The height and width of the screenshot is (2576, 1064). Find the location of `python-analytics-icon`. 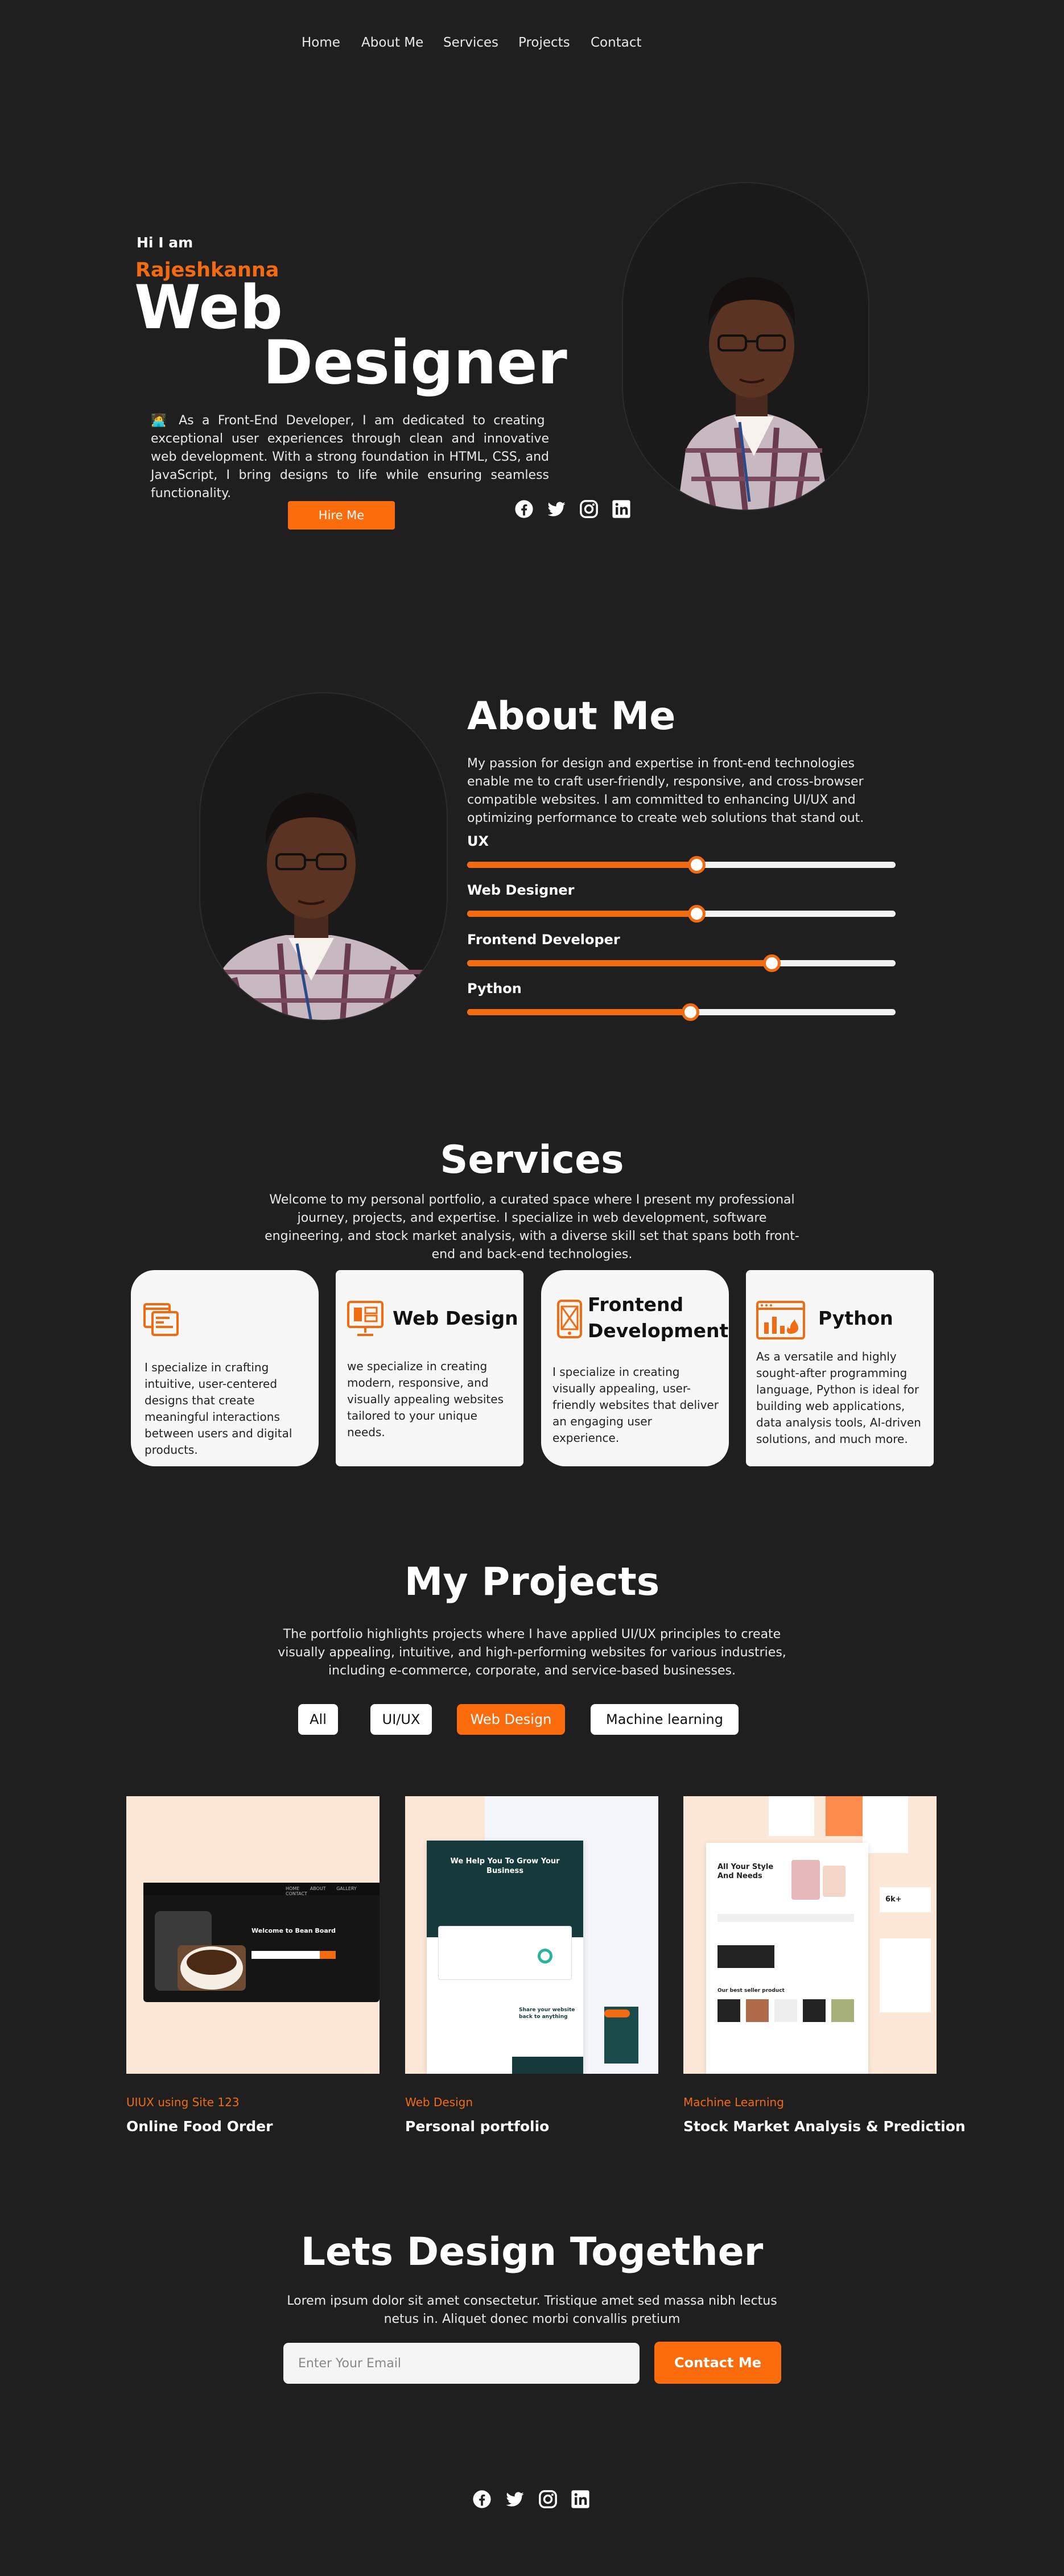

python-analytics-icon is located at coordinates (780, 1321).